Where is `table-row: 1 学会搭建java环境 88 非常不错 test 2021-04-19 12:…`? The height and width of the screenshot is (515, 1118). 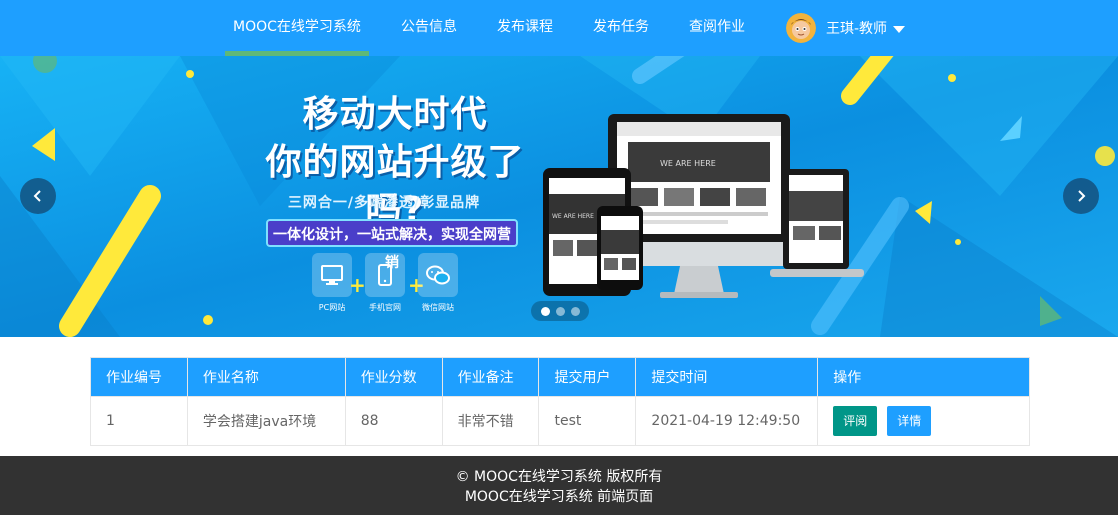 table-row: 1 学会搭建java环境 88 非常不错 test 2021-04-19 12:… is located at coordinates (560, 421).